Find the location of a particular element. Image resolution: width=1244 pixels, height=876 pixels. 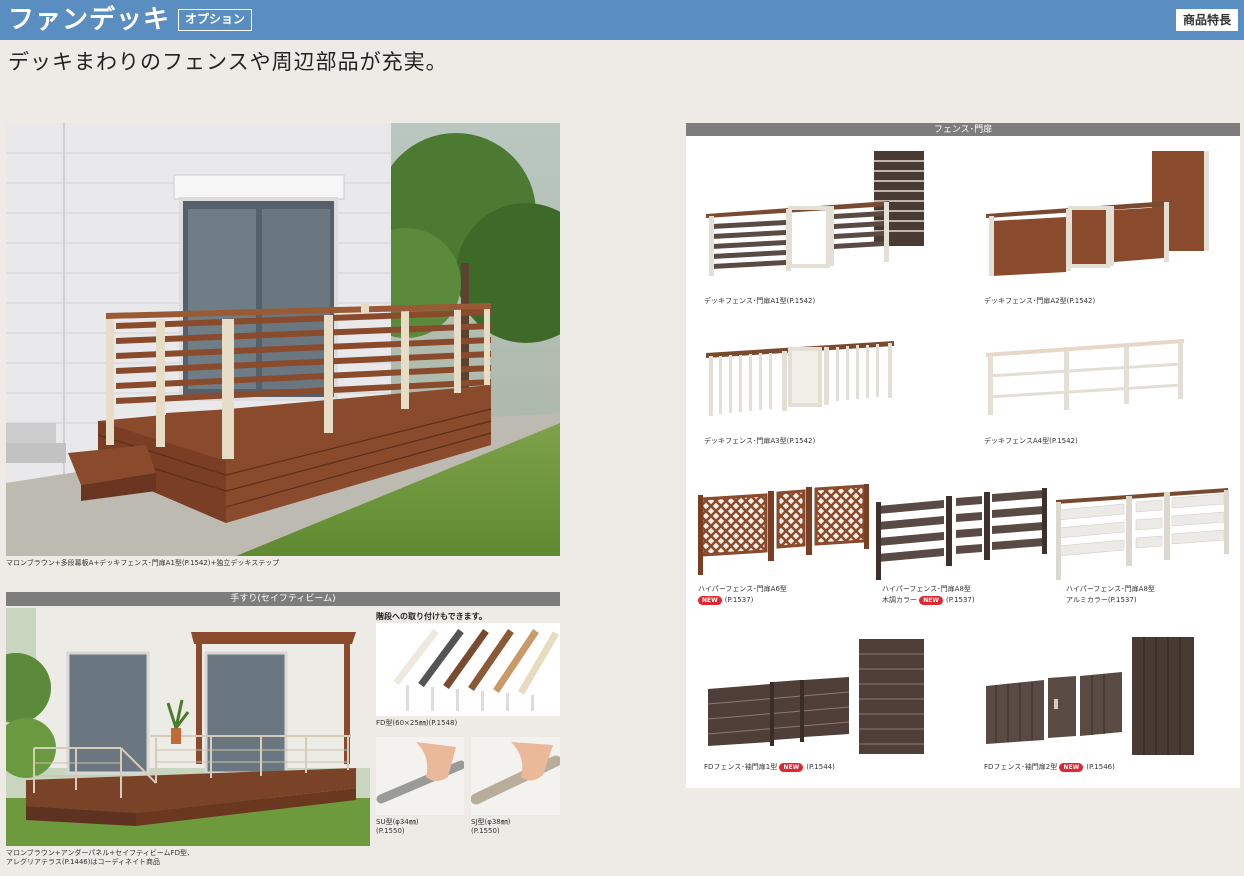

fence-hyper-a8-wood-image is located at coordinates (961, 534).